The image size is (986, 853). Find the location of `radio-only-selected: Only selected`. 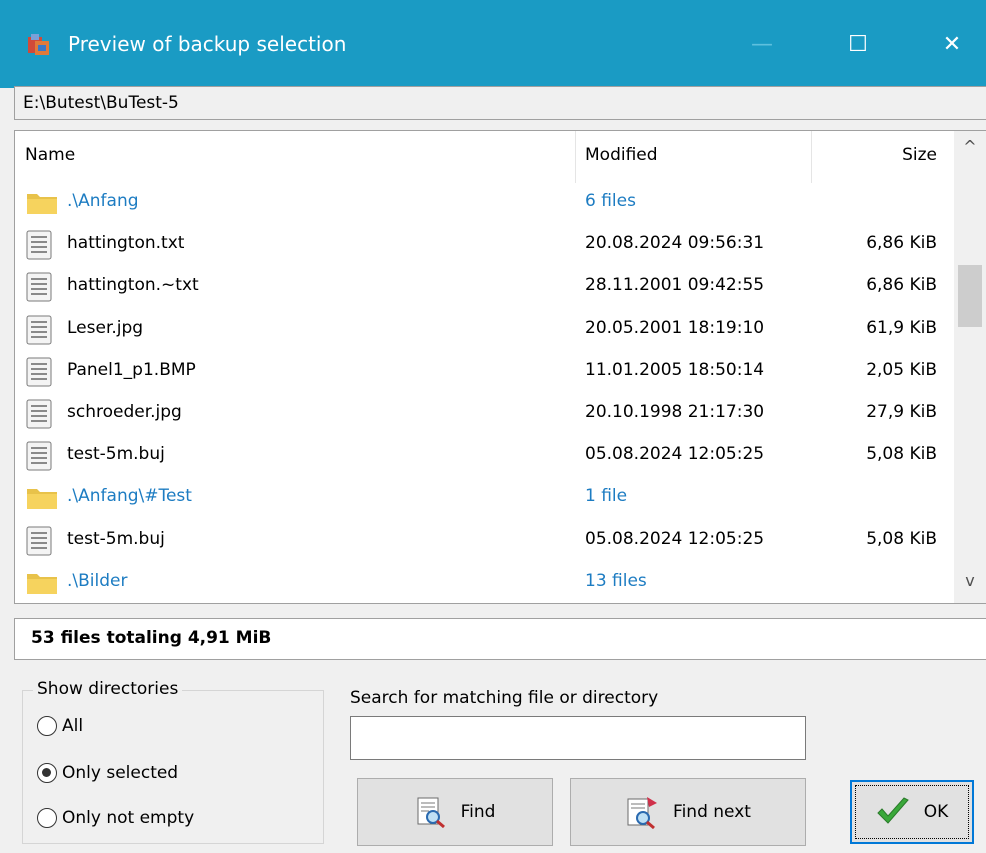

radio-only-selected: Only selected is located at coordinates (107, 773).